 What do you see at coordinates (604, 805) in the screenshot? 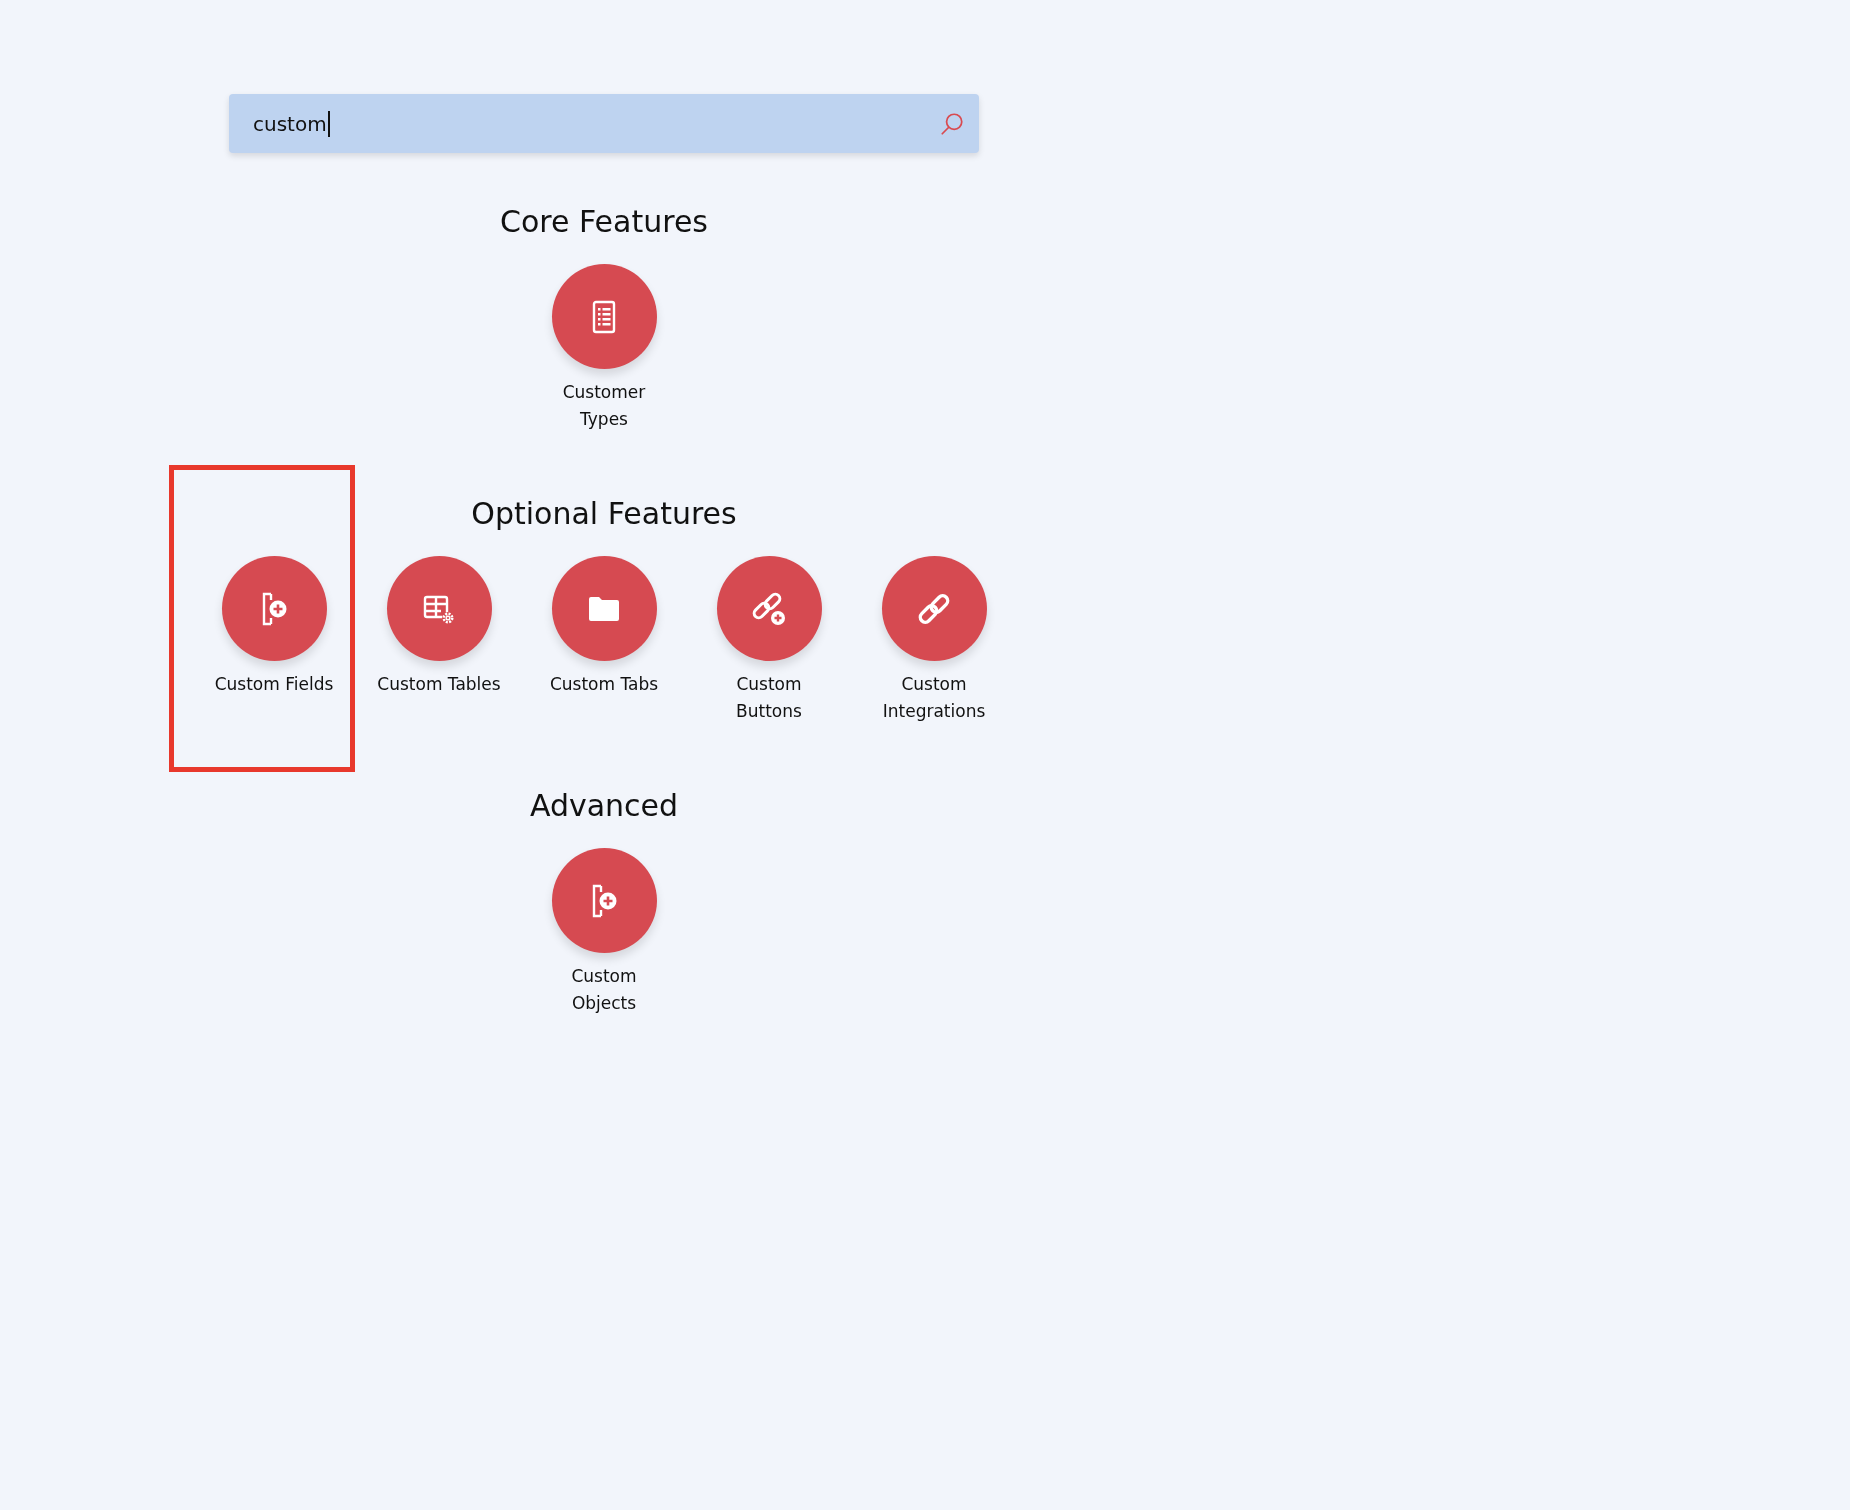
I see `section-heading: Advanced` at bounding box center [604, 805].